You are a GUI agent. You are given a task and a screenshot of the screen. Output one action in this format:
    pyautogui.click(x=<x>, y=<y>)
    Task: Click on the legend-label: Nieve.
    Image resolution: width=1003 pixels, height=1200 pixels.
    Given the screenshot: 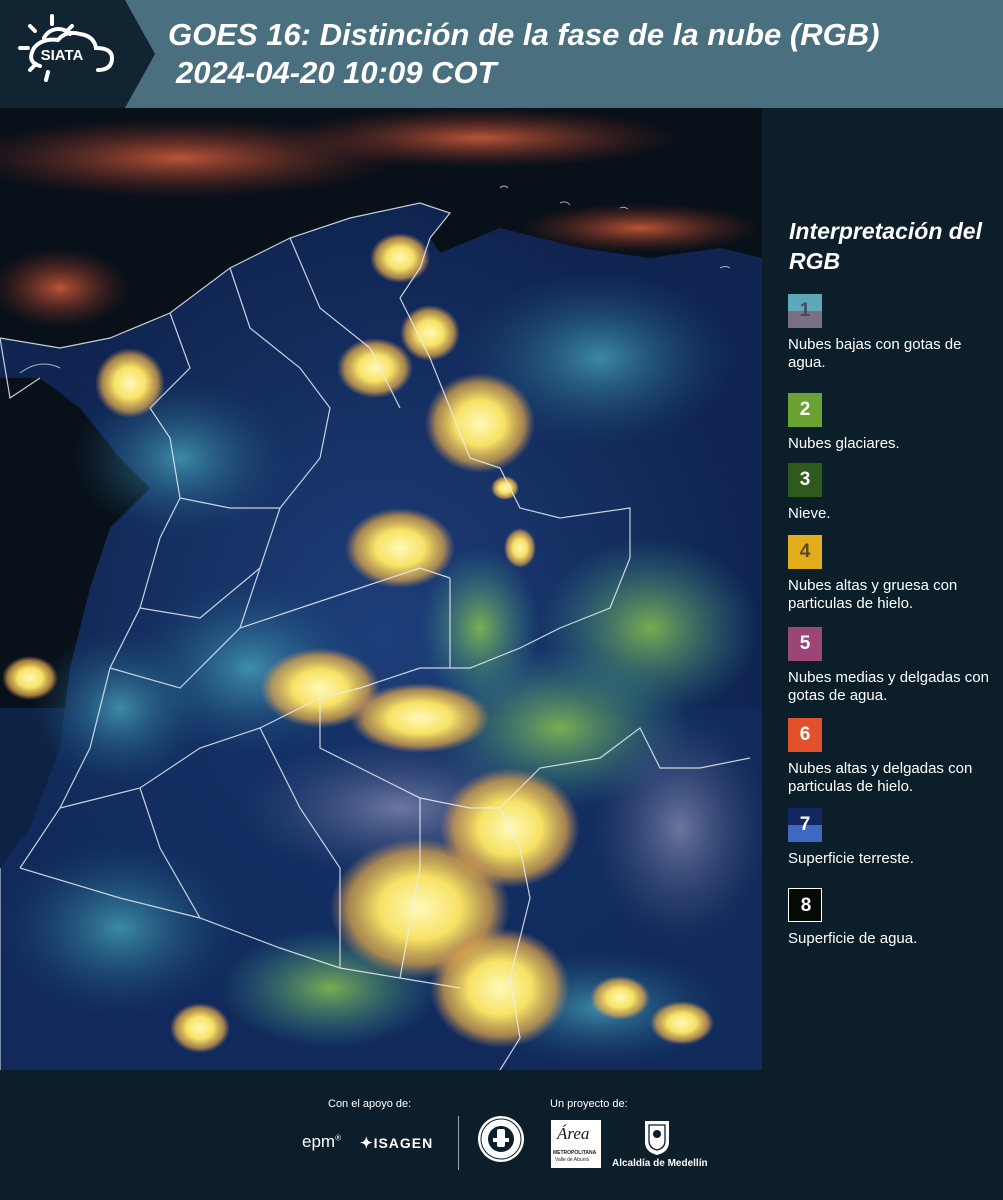 What is the action you would take?
    pyautogui.click(x=809, y=513)
    